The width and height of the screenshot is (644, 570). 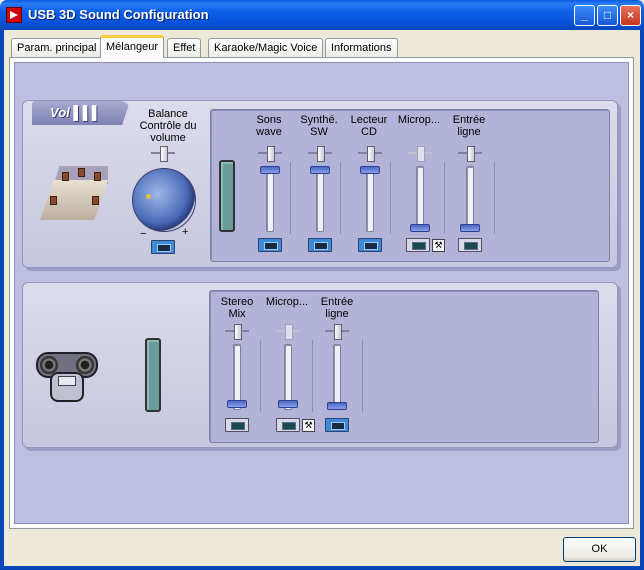 I want to click on balance-slider-stereo-mix, so click(x=237, y=332).